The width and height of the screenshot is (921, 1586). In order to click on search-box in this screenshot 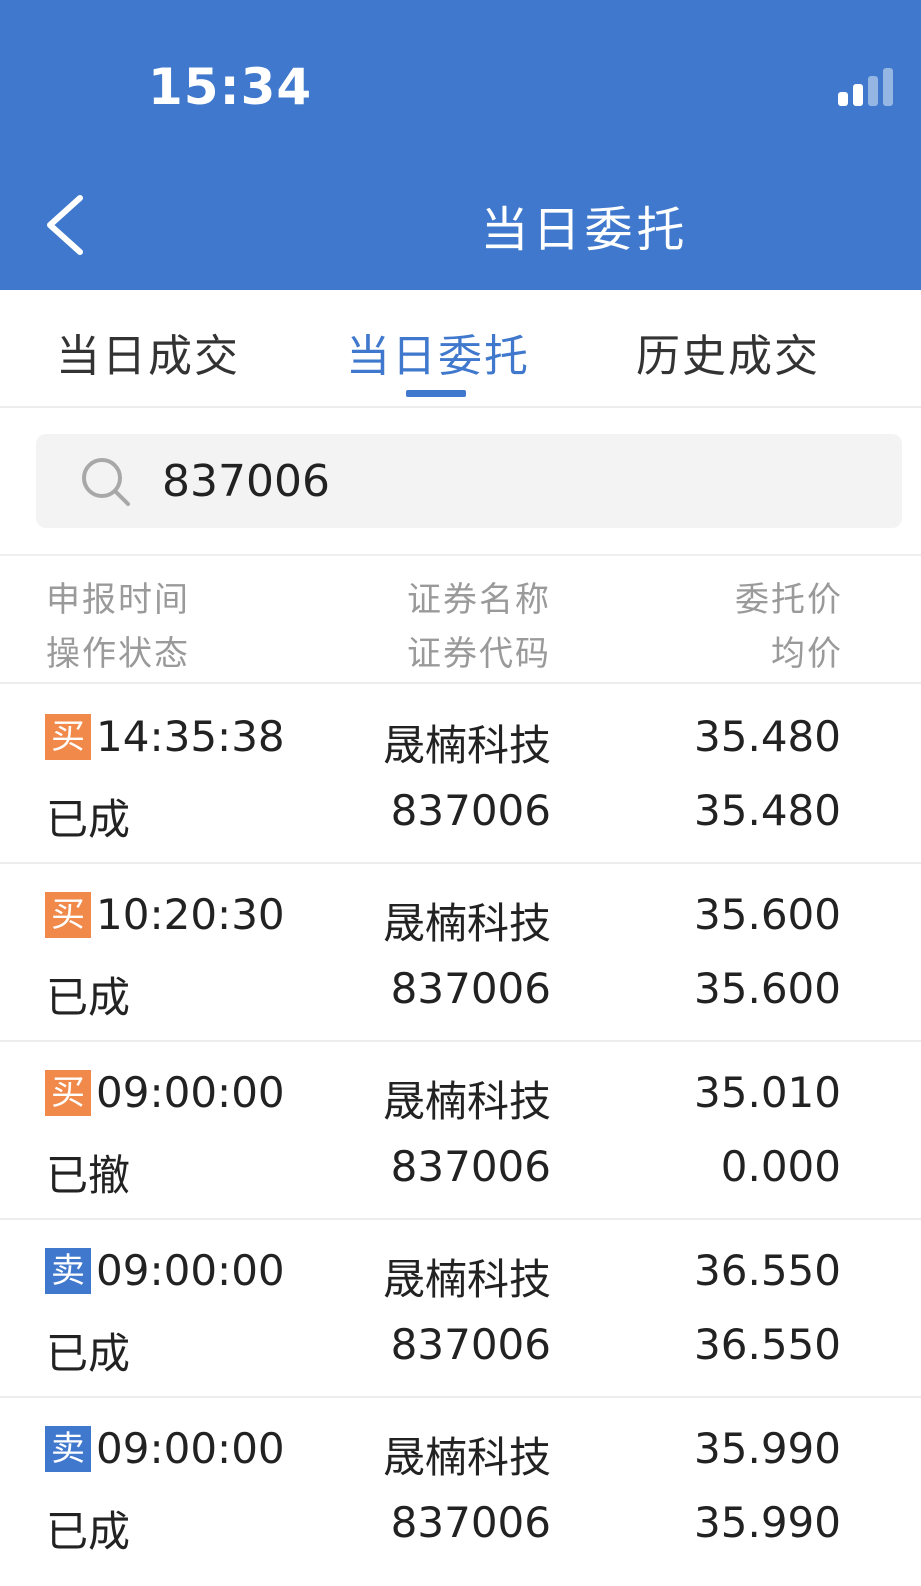, I will do `click(469, 481)`.